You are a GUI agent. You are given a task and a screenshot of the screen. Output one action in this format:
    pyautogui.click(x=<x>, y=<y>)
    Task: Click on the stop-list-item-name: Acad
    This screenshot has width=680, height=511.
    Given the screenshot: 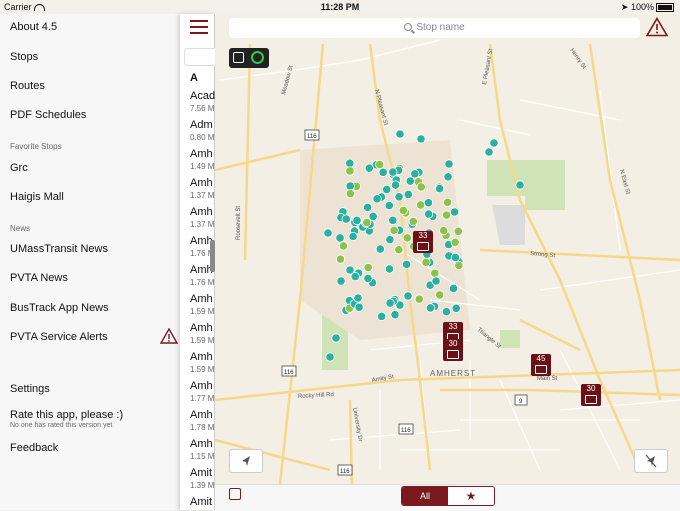 What is the action you would take?
    pyautogui.click(x=202, y=96)
    